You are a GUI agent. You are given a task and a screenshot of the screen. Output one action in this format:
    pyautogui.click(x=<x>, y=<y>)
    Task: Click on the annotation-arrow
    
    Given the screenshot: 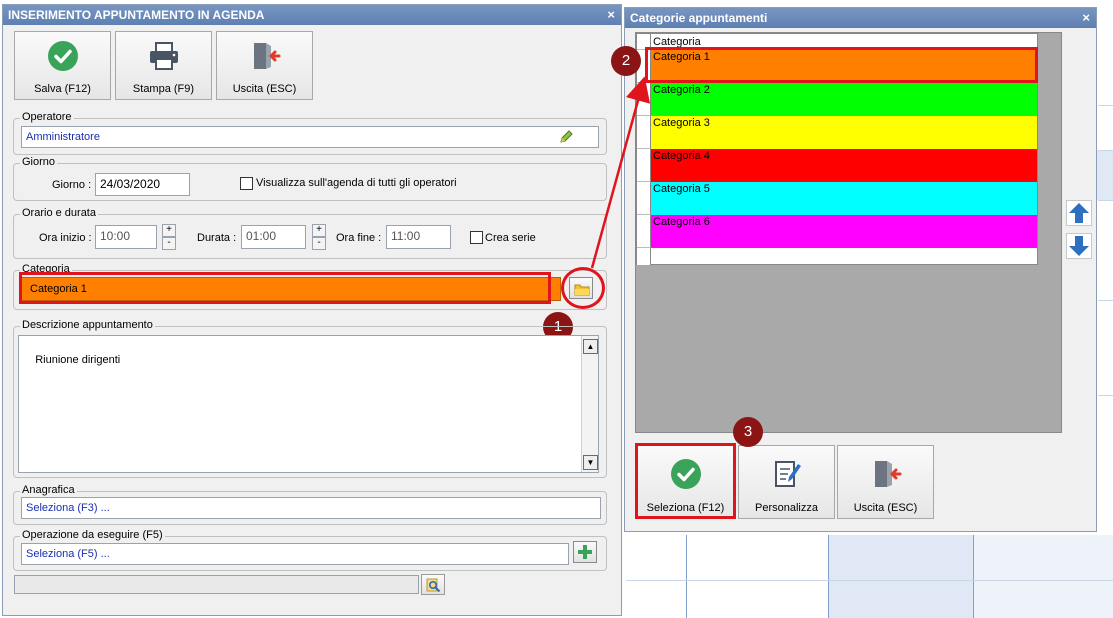 What is the action you would take?
    pyautogui.click(x=620, y=172)
    